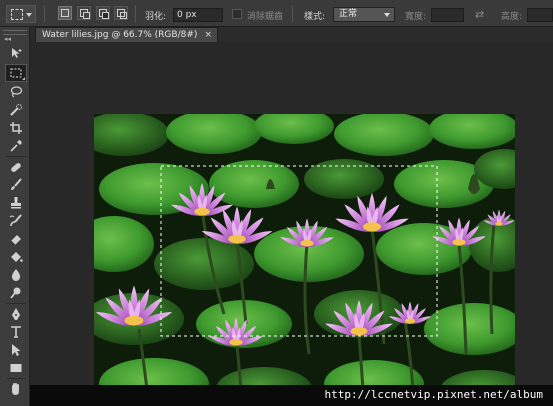  Describe the element at coordinates (16, 239) in the screenshot. I see `eraser-tool-icon` at that location.